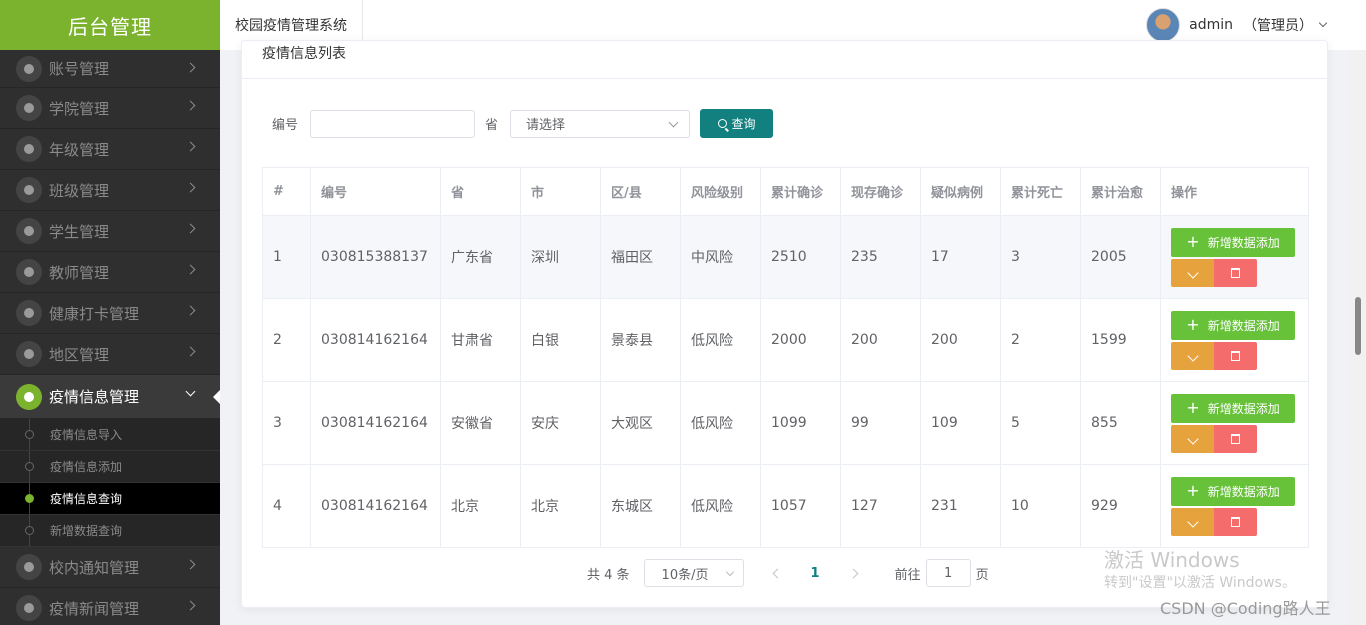 Image resolution: width=1366 pixels, height=625 pixels. Describe the element at coordinates (560, 257) in the screenshot. I see `table-cell: 深圳` at that location.